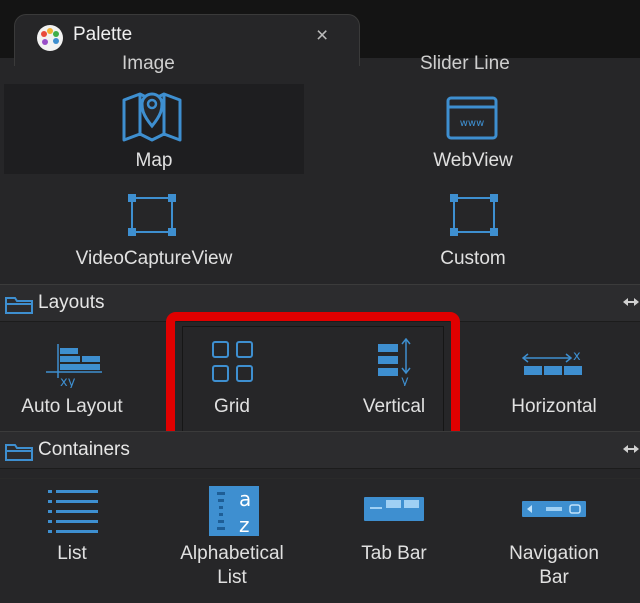  What do you see at coordinates (154, 160) in the screenshot?
I see `map-label: Map` at bounding box center [154, 160].